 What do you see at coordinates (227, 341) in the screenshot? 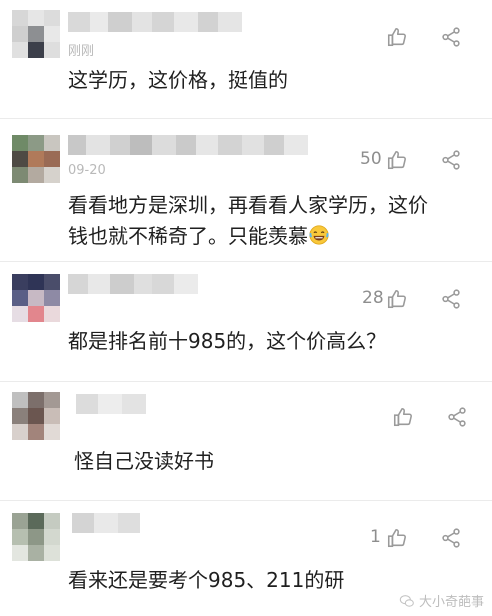
I see `comment-text: 都是排名前十985的，这个价高么？` at bounding box center [227, 341].